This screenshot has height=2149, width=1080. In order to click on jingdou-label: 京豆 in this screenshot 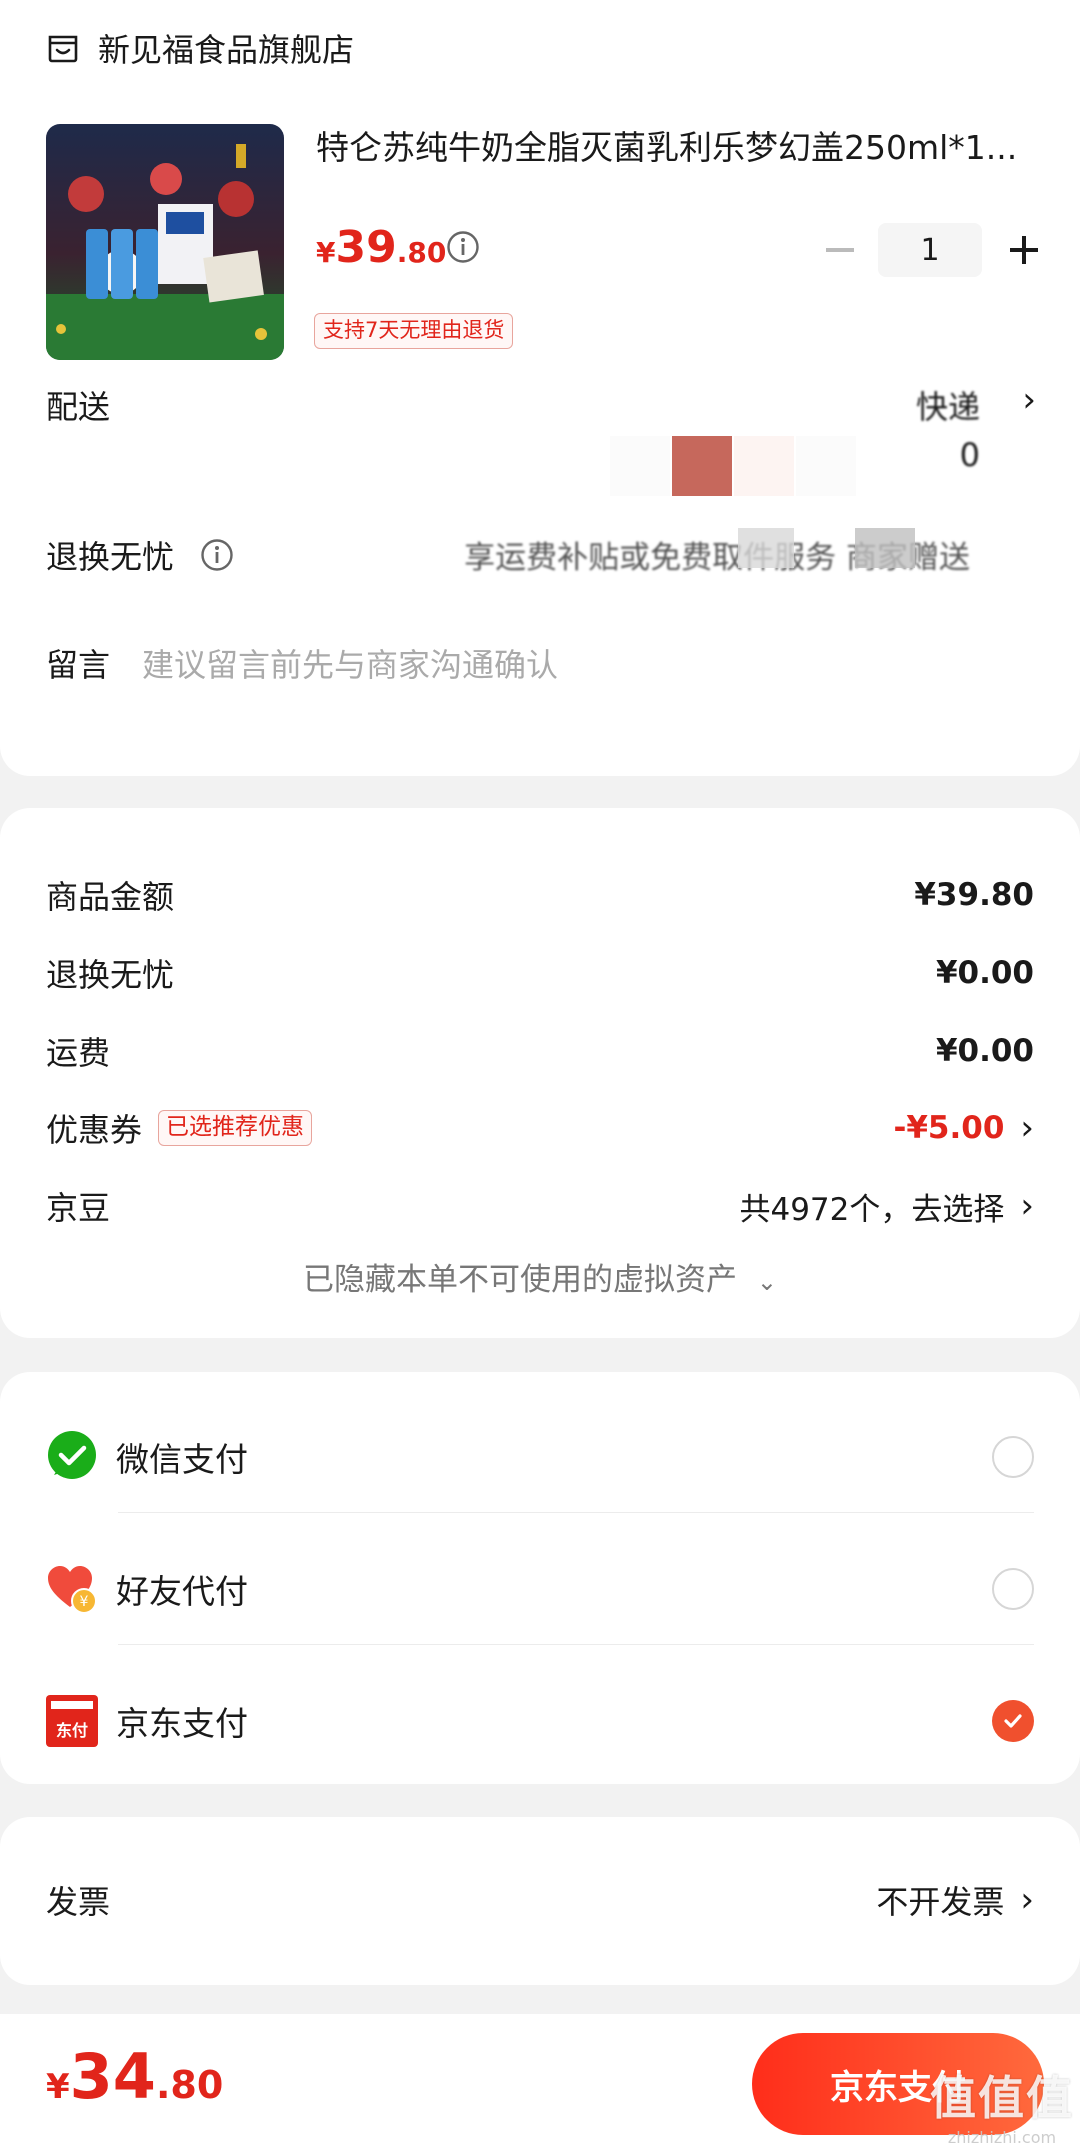, I will do `click(78, 1208)`.